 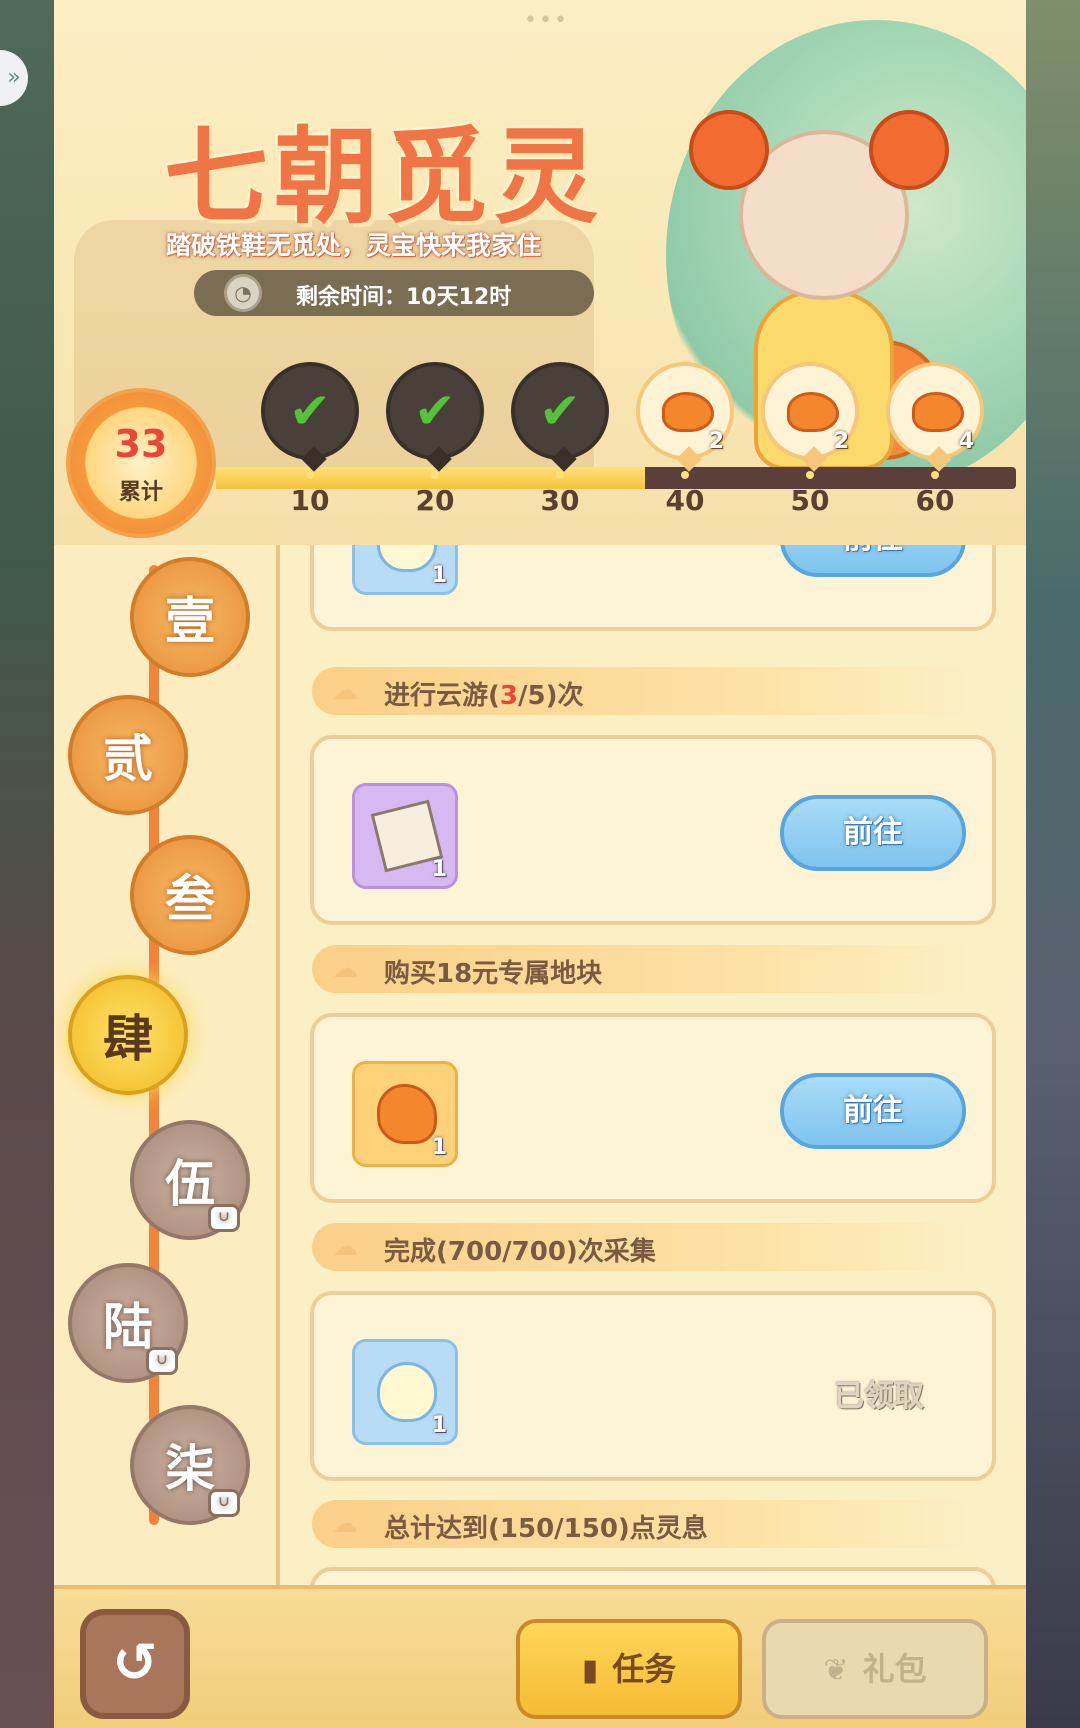 I want to click on back-button: ↺, so click(x=135, y=1664).